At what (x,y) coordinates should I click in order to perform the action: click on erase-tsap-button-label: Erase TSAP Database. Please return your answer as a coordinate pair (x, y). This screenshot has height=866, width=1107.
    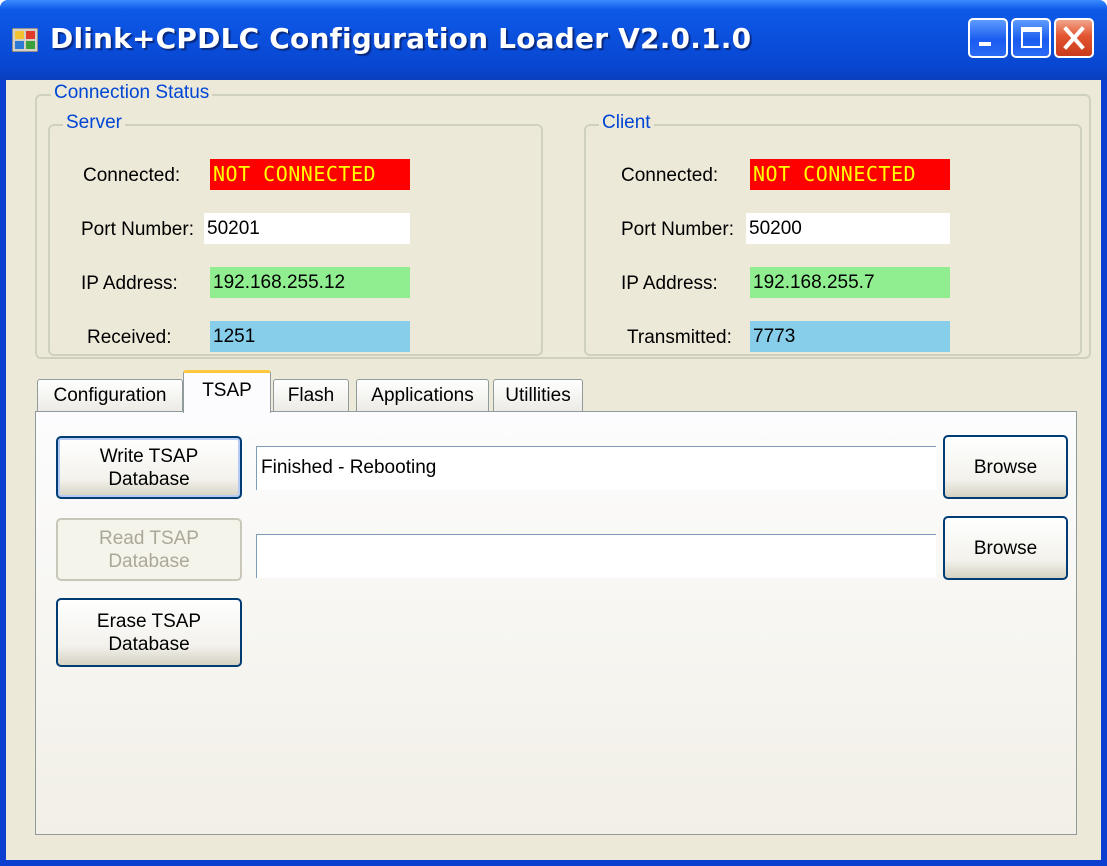
    Looking at the image, I should click on (149, 632).